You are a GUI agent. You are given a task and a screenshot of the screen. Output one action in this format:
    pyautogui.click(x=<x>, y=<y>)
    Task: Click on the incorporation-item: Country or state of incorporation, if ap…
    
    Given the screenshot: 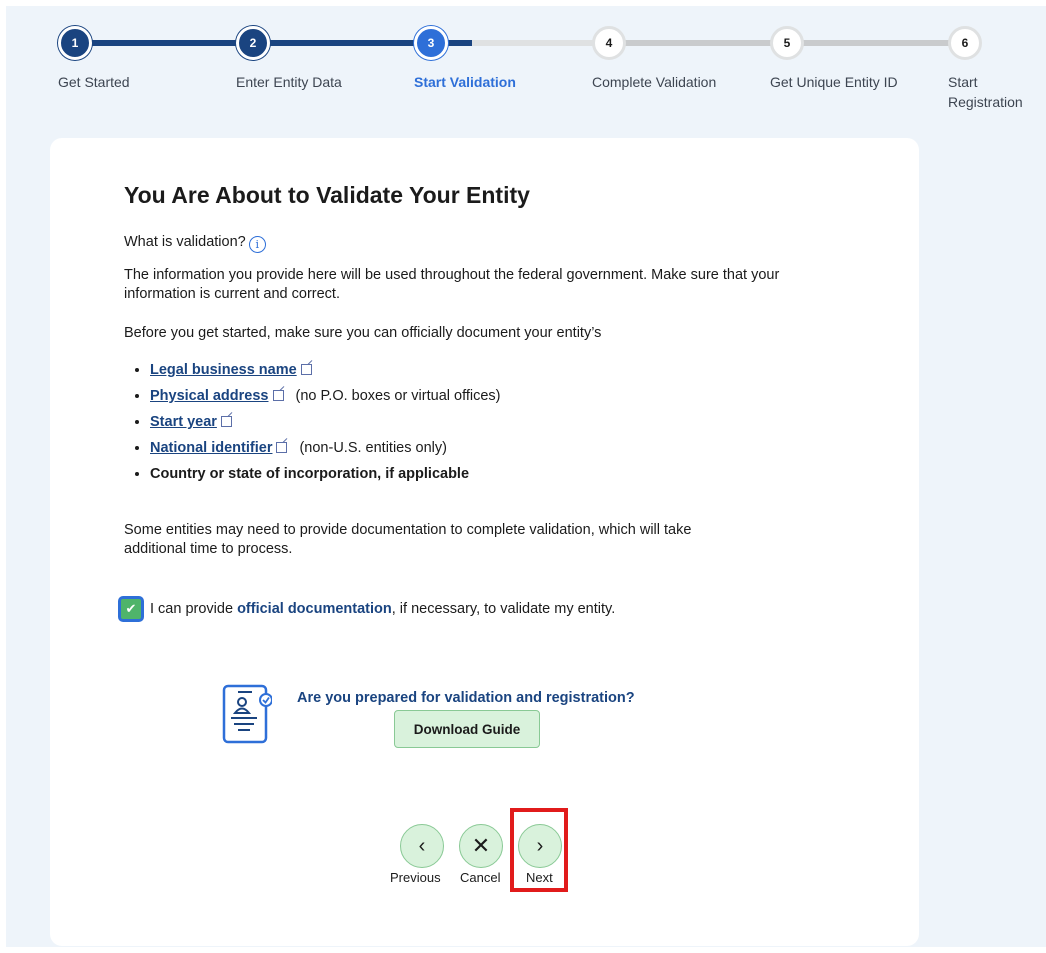 What is the action you would take?
    pyautogui.click(x=310, y=474)
    